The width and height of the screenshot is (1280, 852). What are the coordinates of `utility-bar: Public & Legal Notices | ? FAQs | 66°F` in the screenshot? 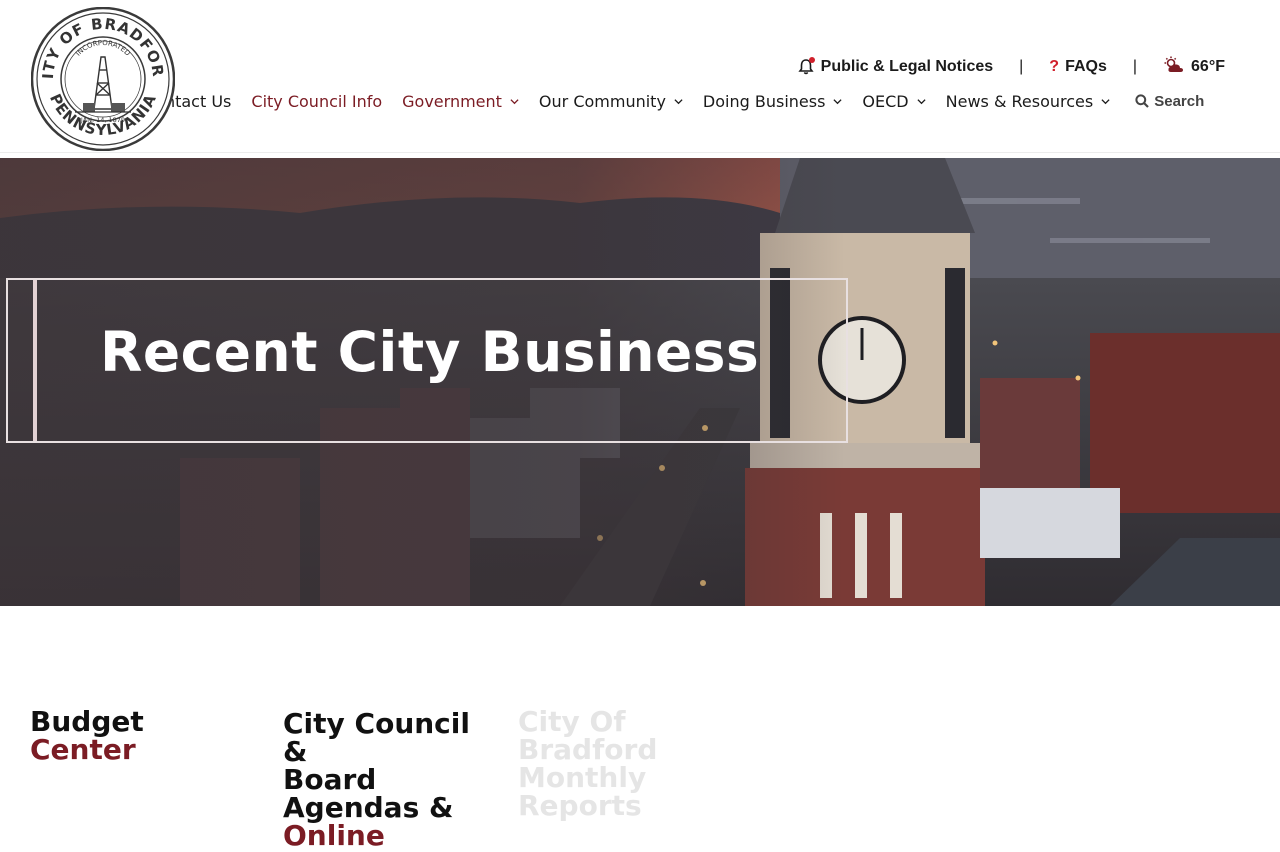 It's located at (1011, 67).